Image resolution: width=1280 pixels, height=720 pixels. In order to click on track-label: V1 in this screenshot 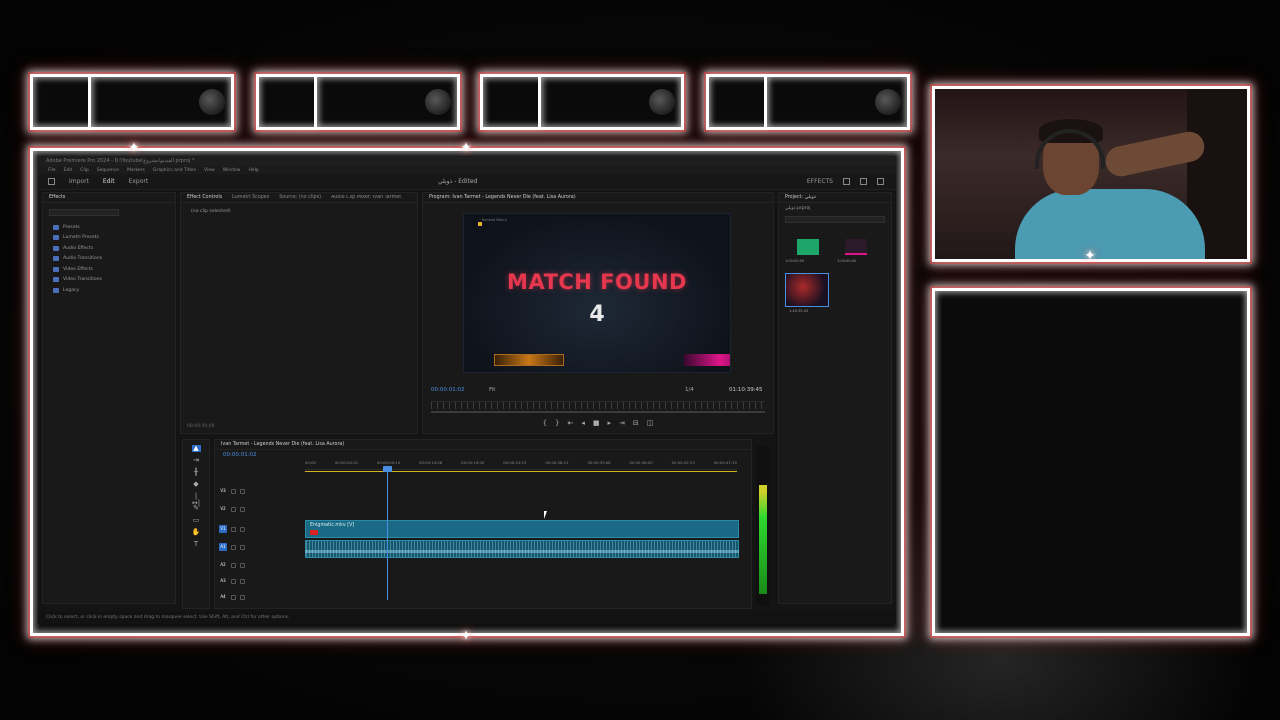, I will do `click(223, 529)`.